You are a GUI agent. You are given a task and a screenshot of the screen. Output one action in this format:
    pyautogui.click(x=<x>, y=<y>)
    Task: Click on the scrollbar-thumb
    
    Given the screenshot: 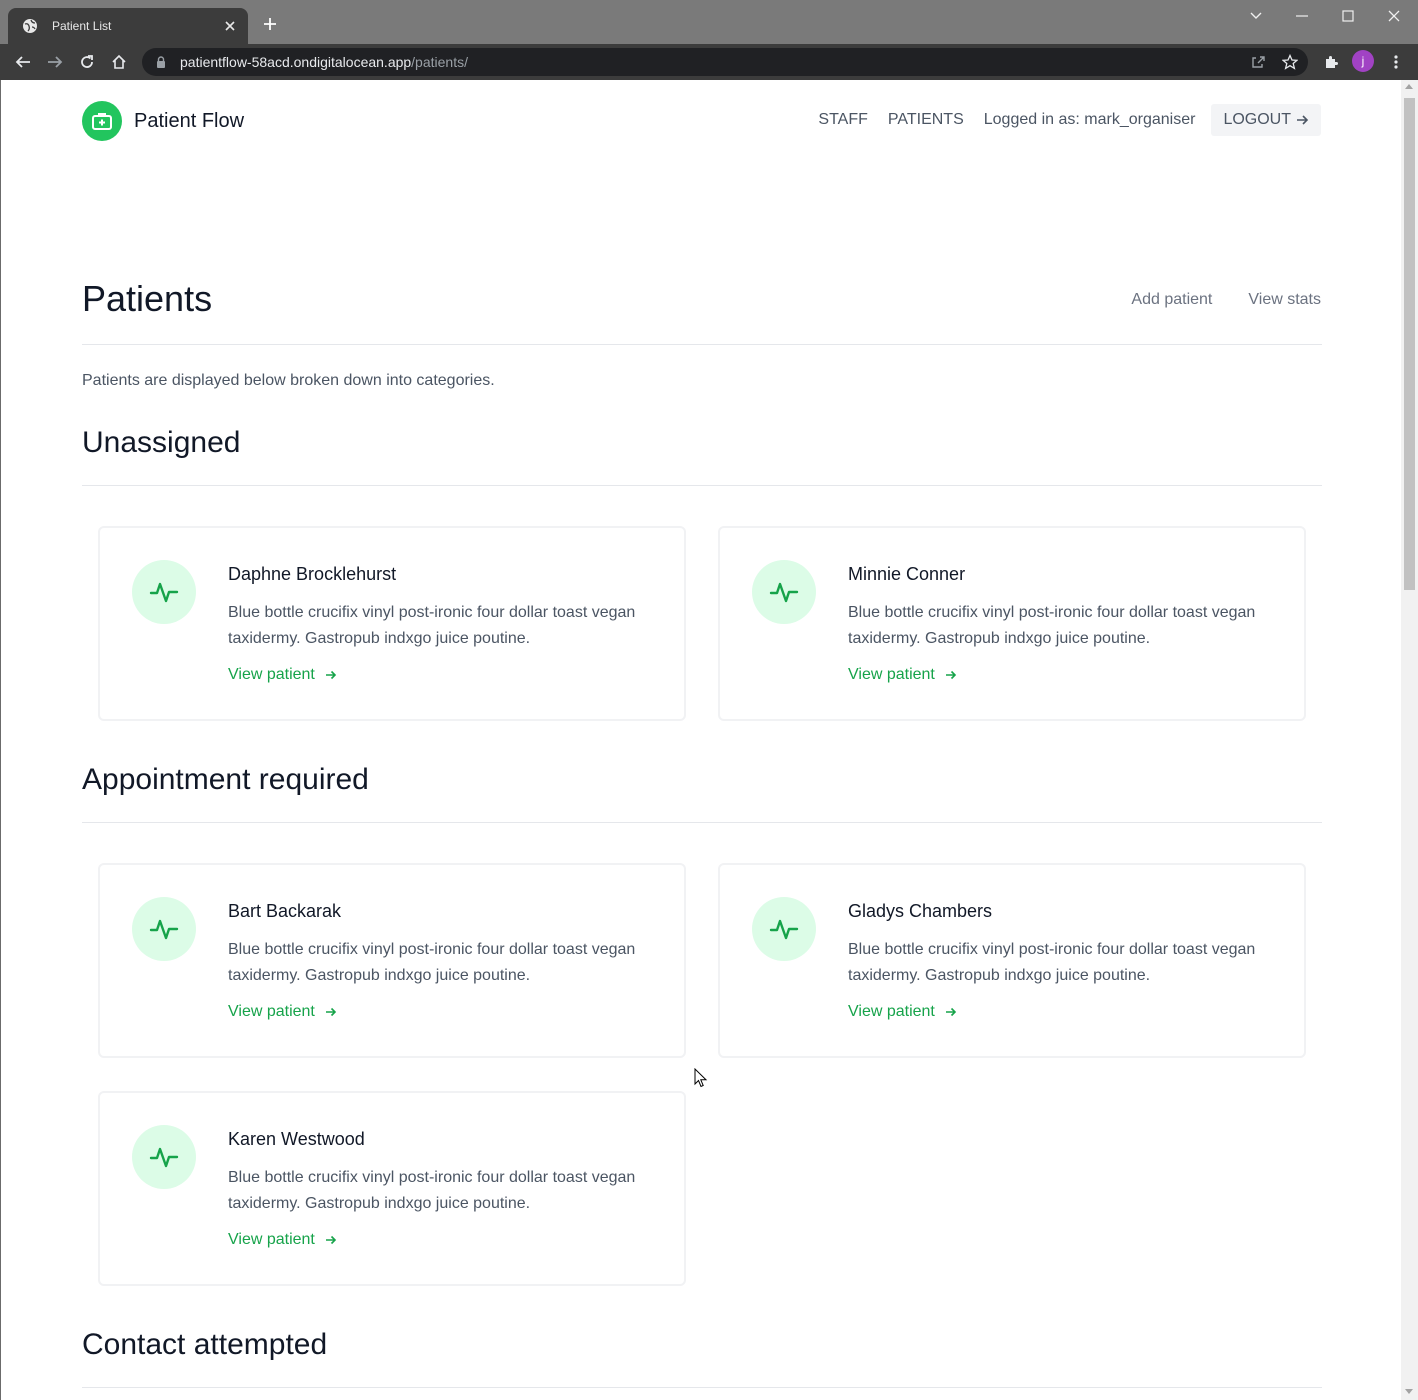 What is the action you would take?
    pyautogui.click(x=1409, y=344)
    